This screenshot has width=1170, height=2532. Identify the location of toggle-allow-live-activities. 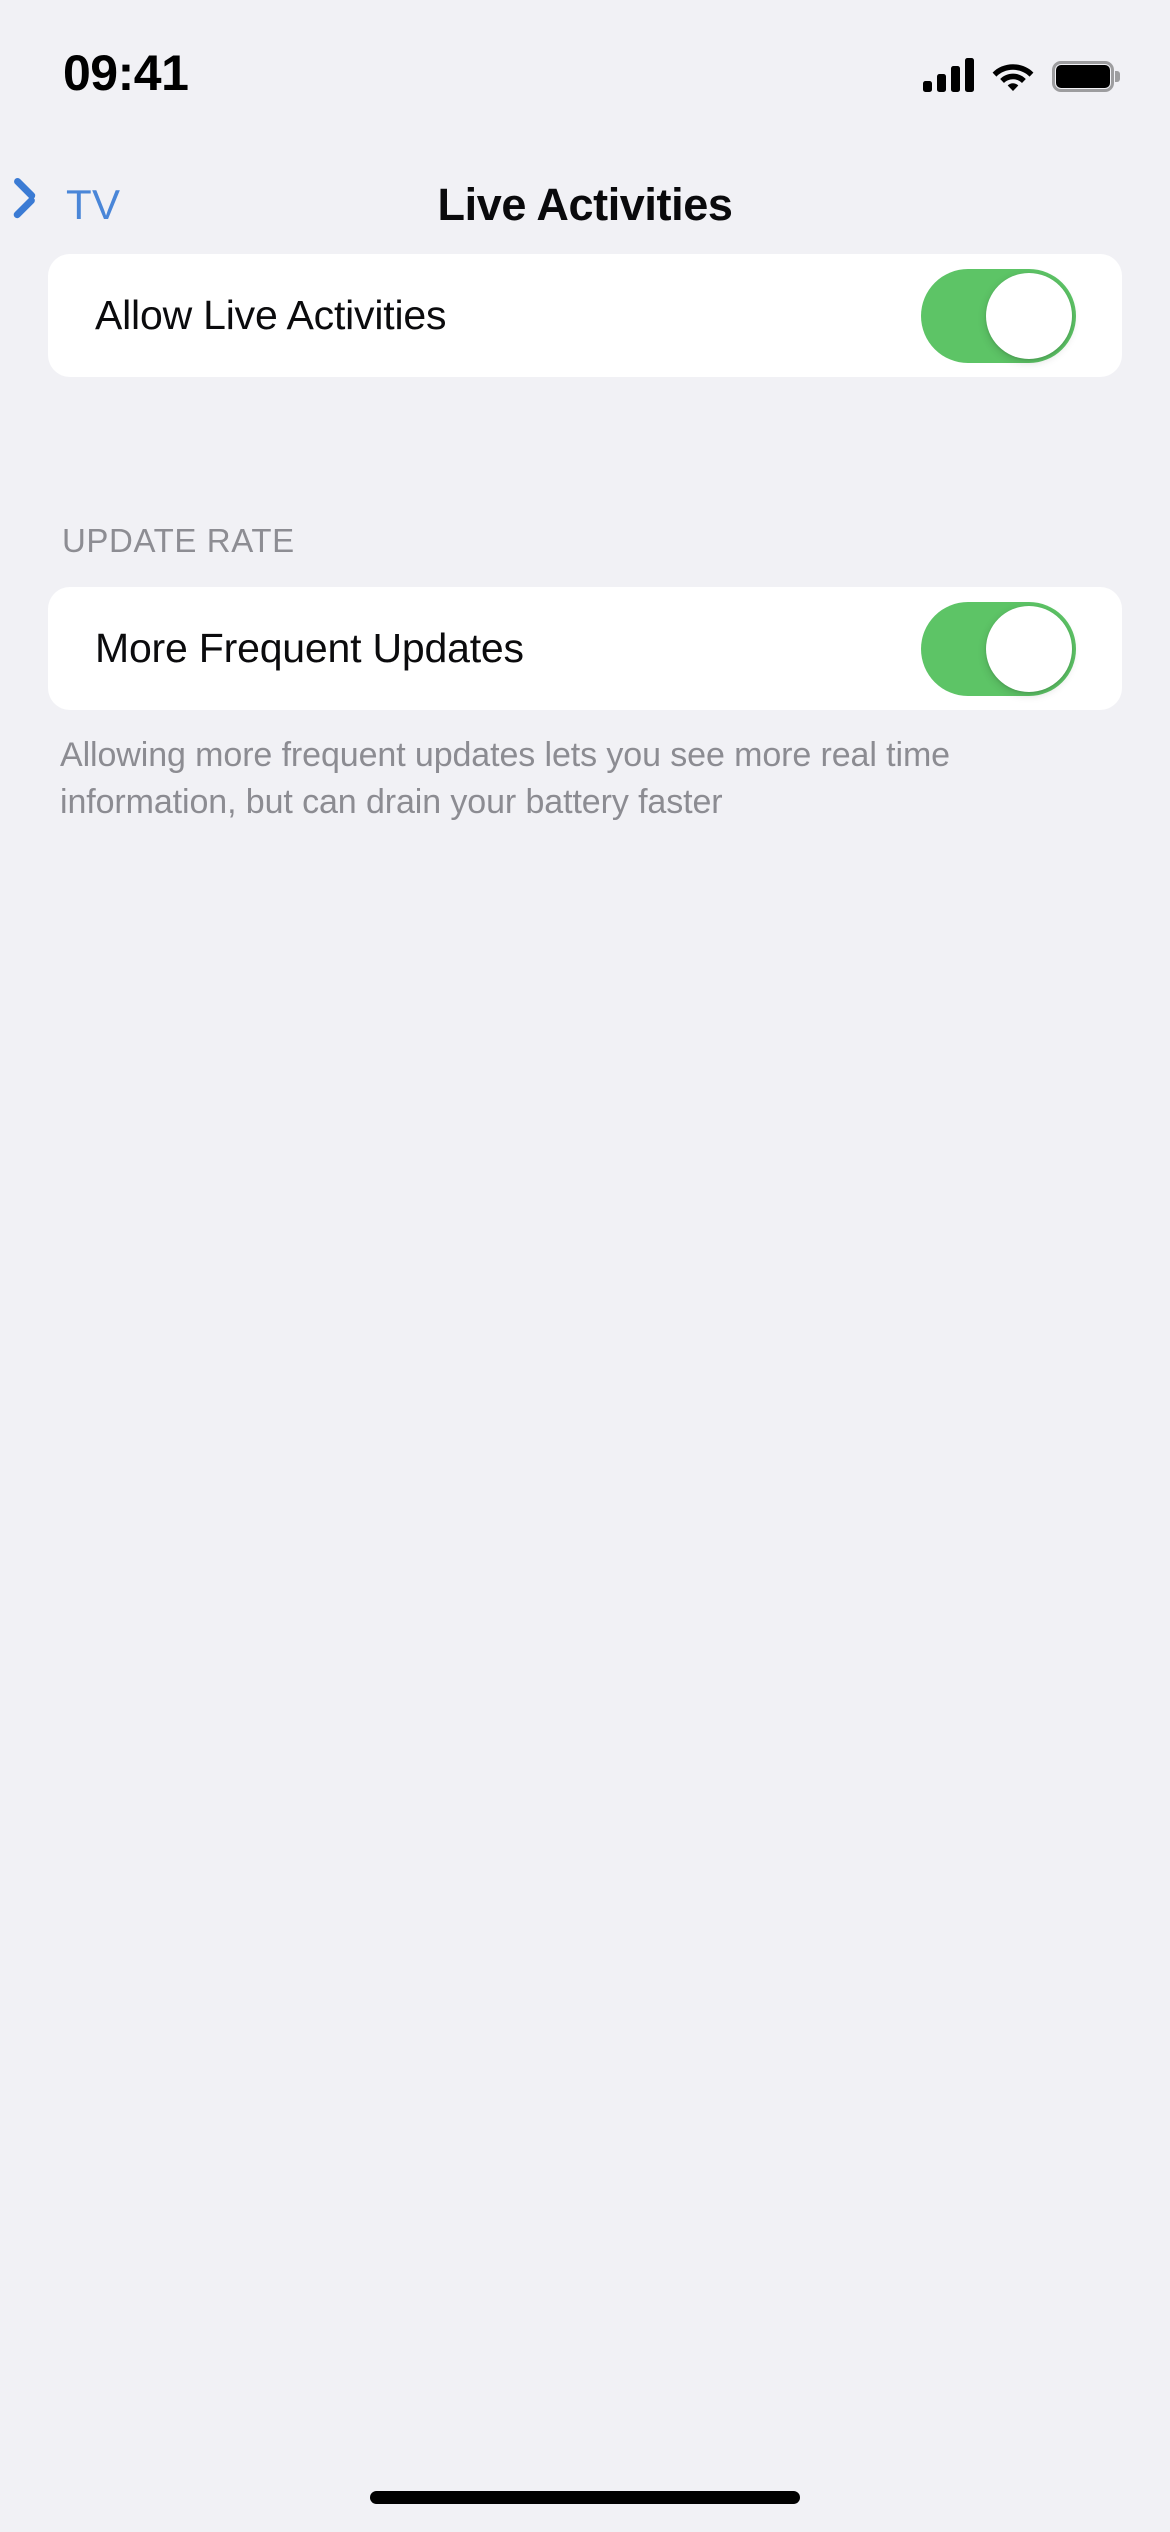
(998, 315).